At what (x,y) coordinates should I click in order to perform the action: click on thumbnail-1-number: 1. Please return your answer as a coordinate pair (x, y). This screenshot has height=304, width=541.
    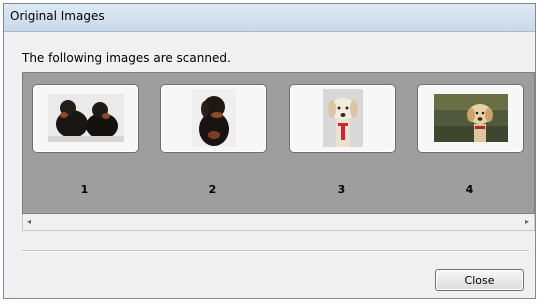
    Looking at the image, I should click on (84, 189).